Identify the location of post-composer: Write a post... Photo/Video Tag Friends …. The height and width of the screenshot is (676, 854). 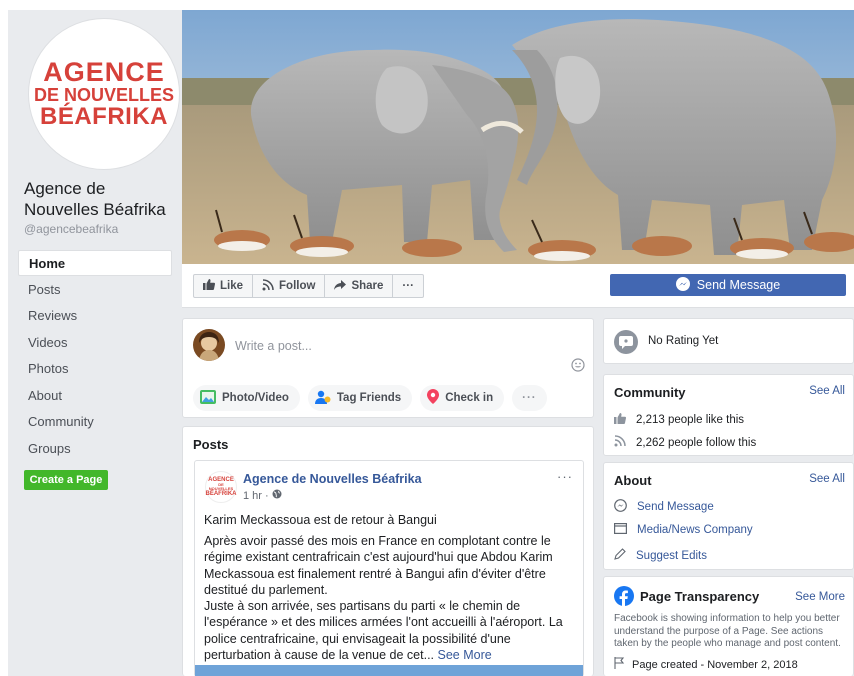
(388, 368).